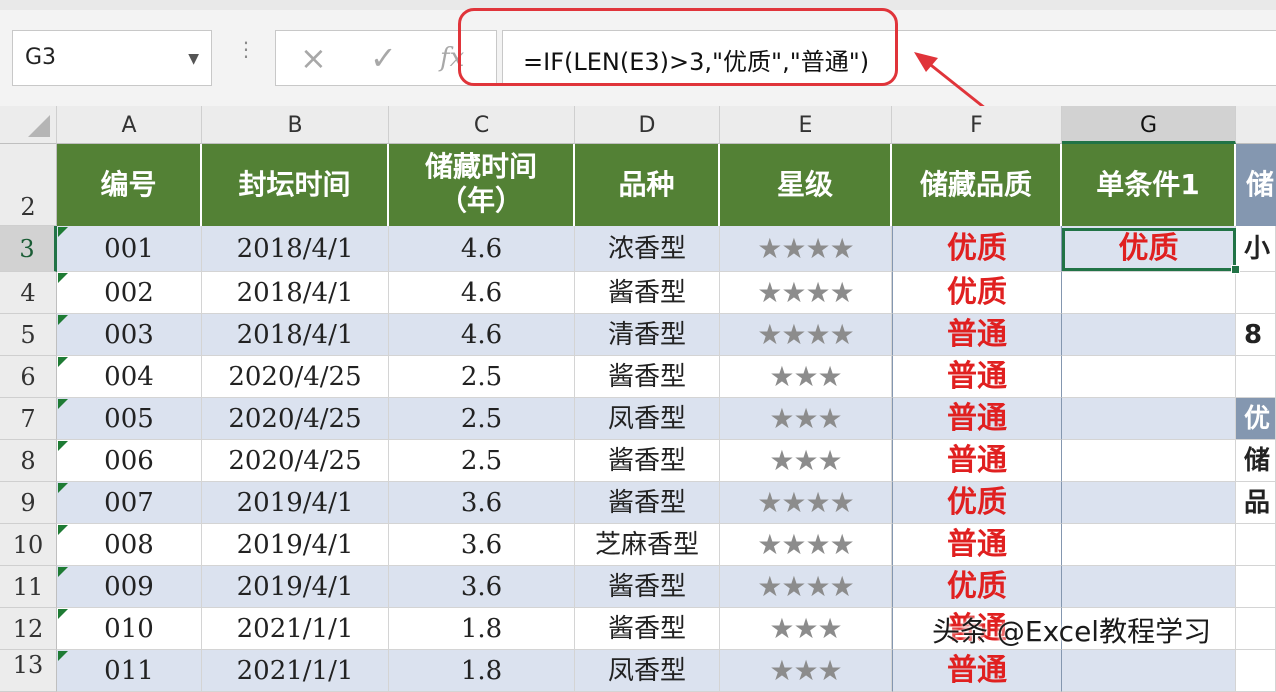 The width and height of the screenshot is (1276, 692). Describe the element at coordinates (647, 545) in the screenshot. I see `cell-variety: 芝麻香型` at that location.